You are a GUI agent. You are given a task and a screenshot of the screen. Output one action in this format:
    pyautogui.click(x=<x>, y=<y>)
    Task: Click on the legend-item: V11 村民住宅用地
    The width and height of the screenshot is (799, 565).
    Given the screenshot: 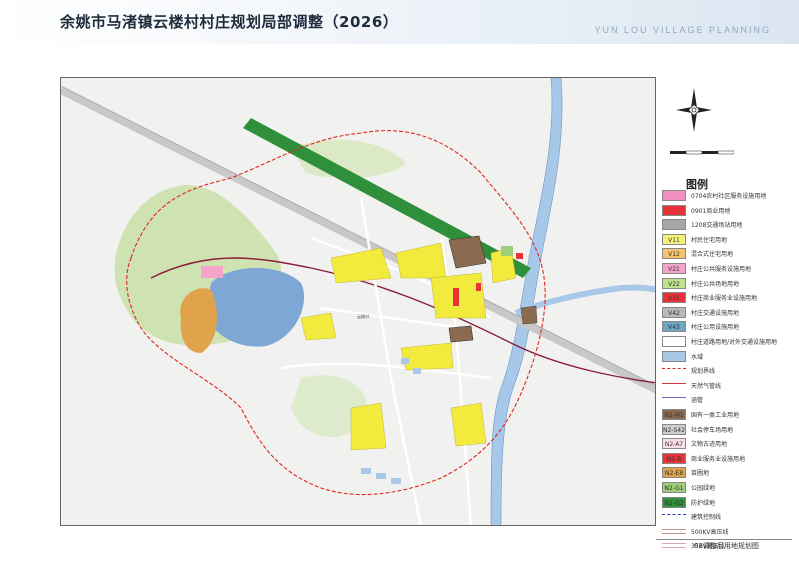 What is the action you would take?
    pyautogui.click(x=724, y=239)
    